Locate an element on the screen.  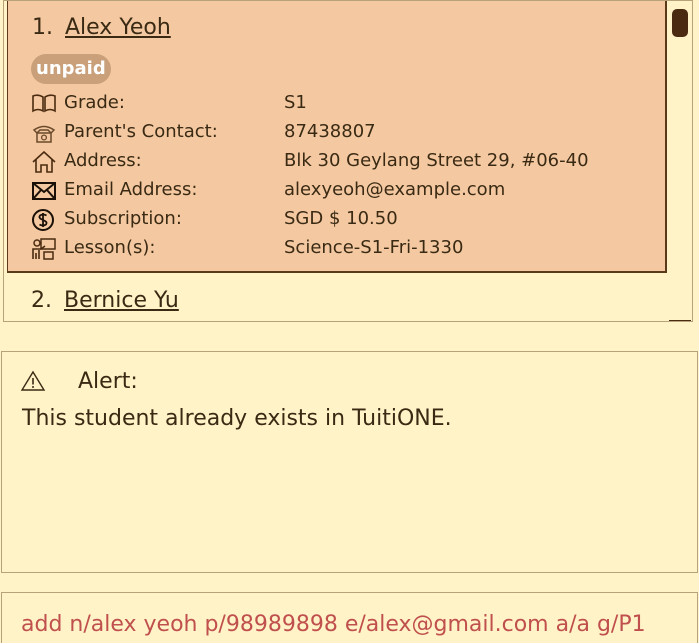
student-index: 1. is located at coordinates (42, 27).